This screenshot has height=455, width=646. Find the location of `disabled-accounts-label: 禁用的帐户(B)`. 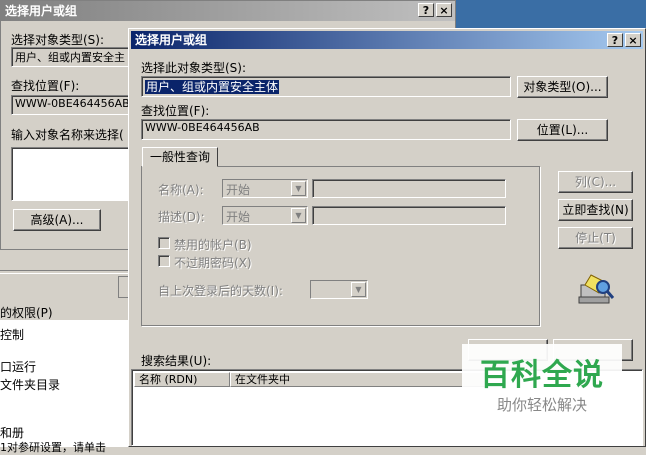

disabled-accounts-label: 禁用的帐户(B) is located at coordinates (213, 245).